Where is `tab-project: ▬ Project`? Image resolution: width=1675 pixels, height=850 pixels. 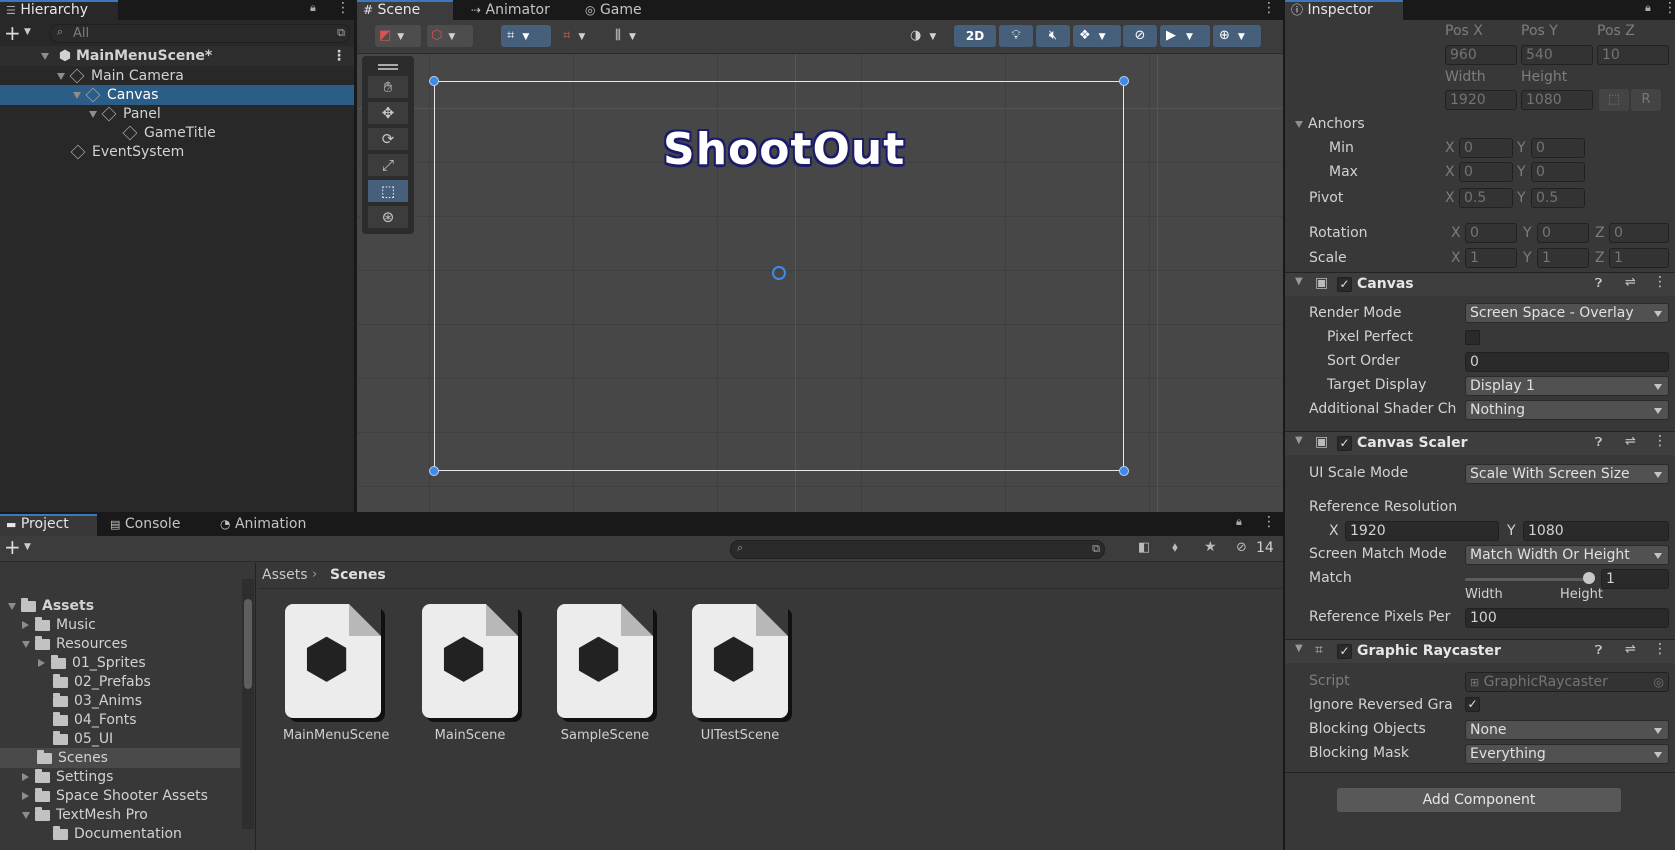
tab-project: ▬ Project is located at coordinates (48, 525).